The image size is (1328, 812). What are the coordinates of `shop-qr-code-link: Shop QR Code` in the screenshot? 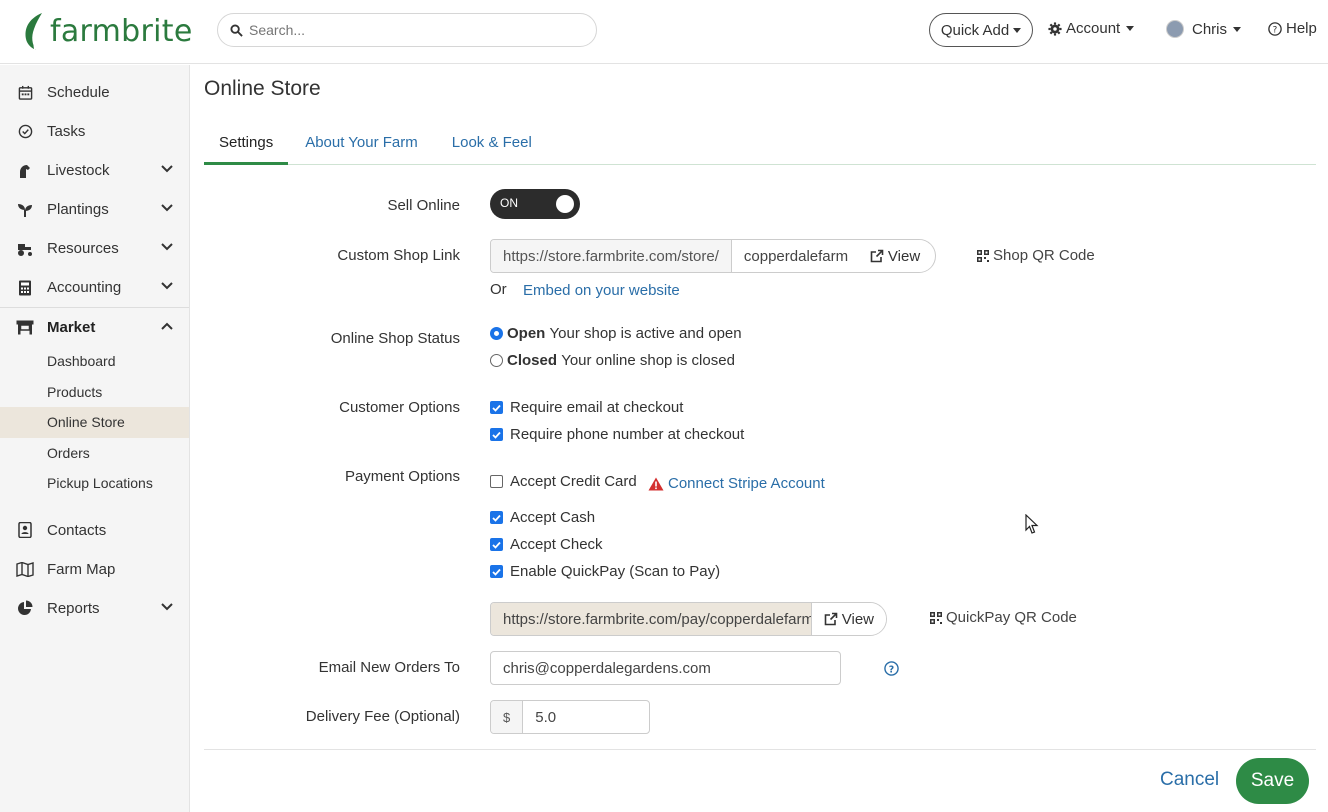 It's located at (1036, 255).